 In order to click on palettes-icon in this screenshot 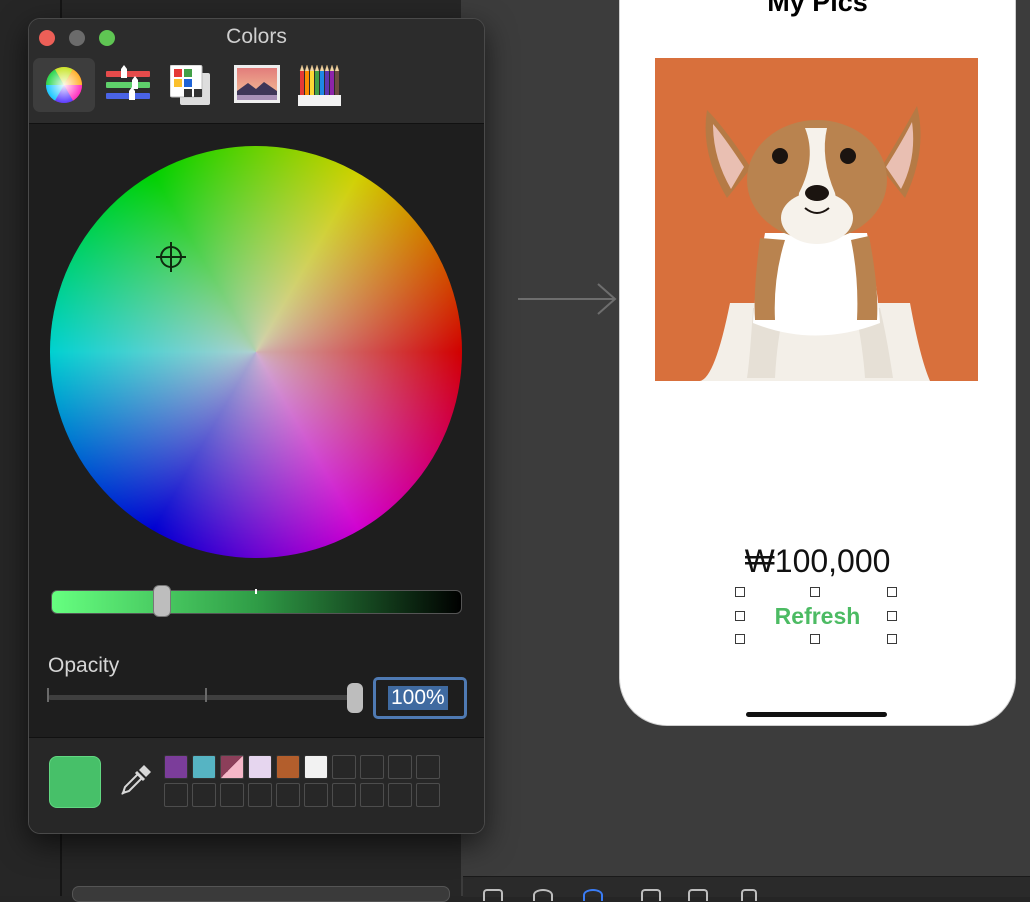, I will do `click(190, 85)`.